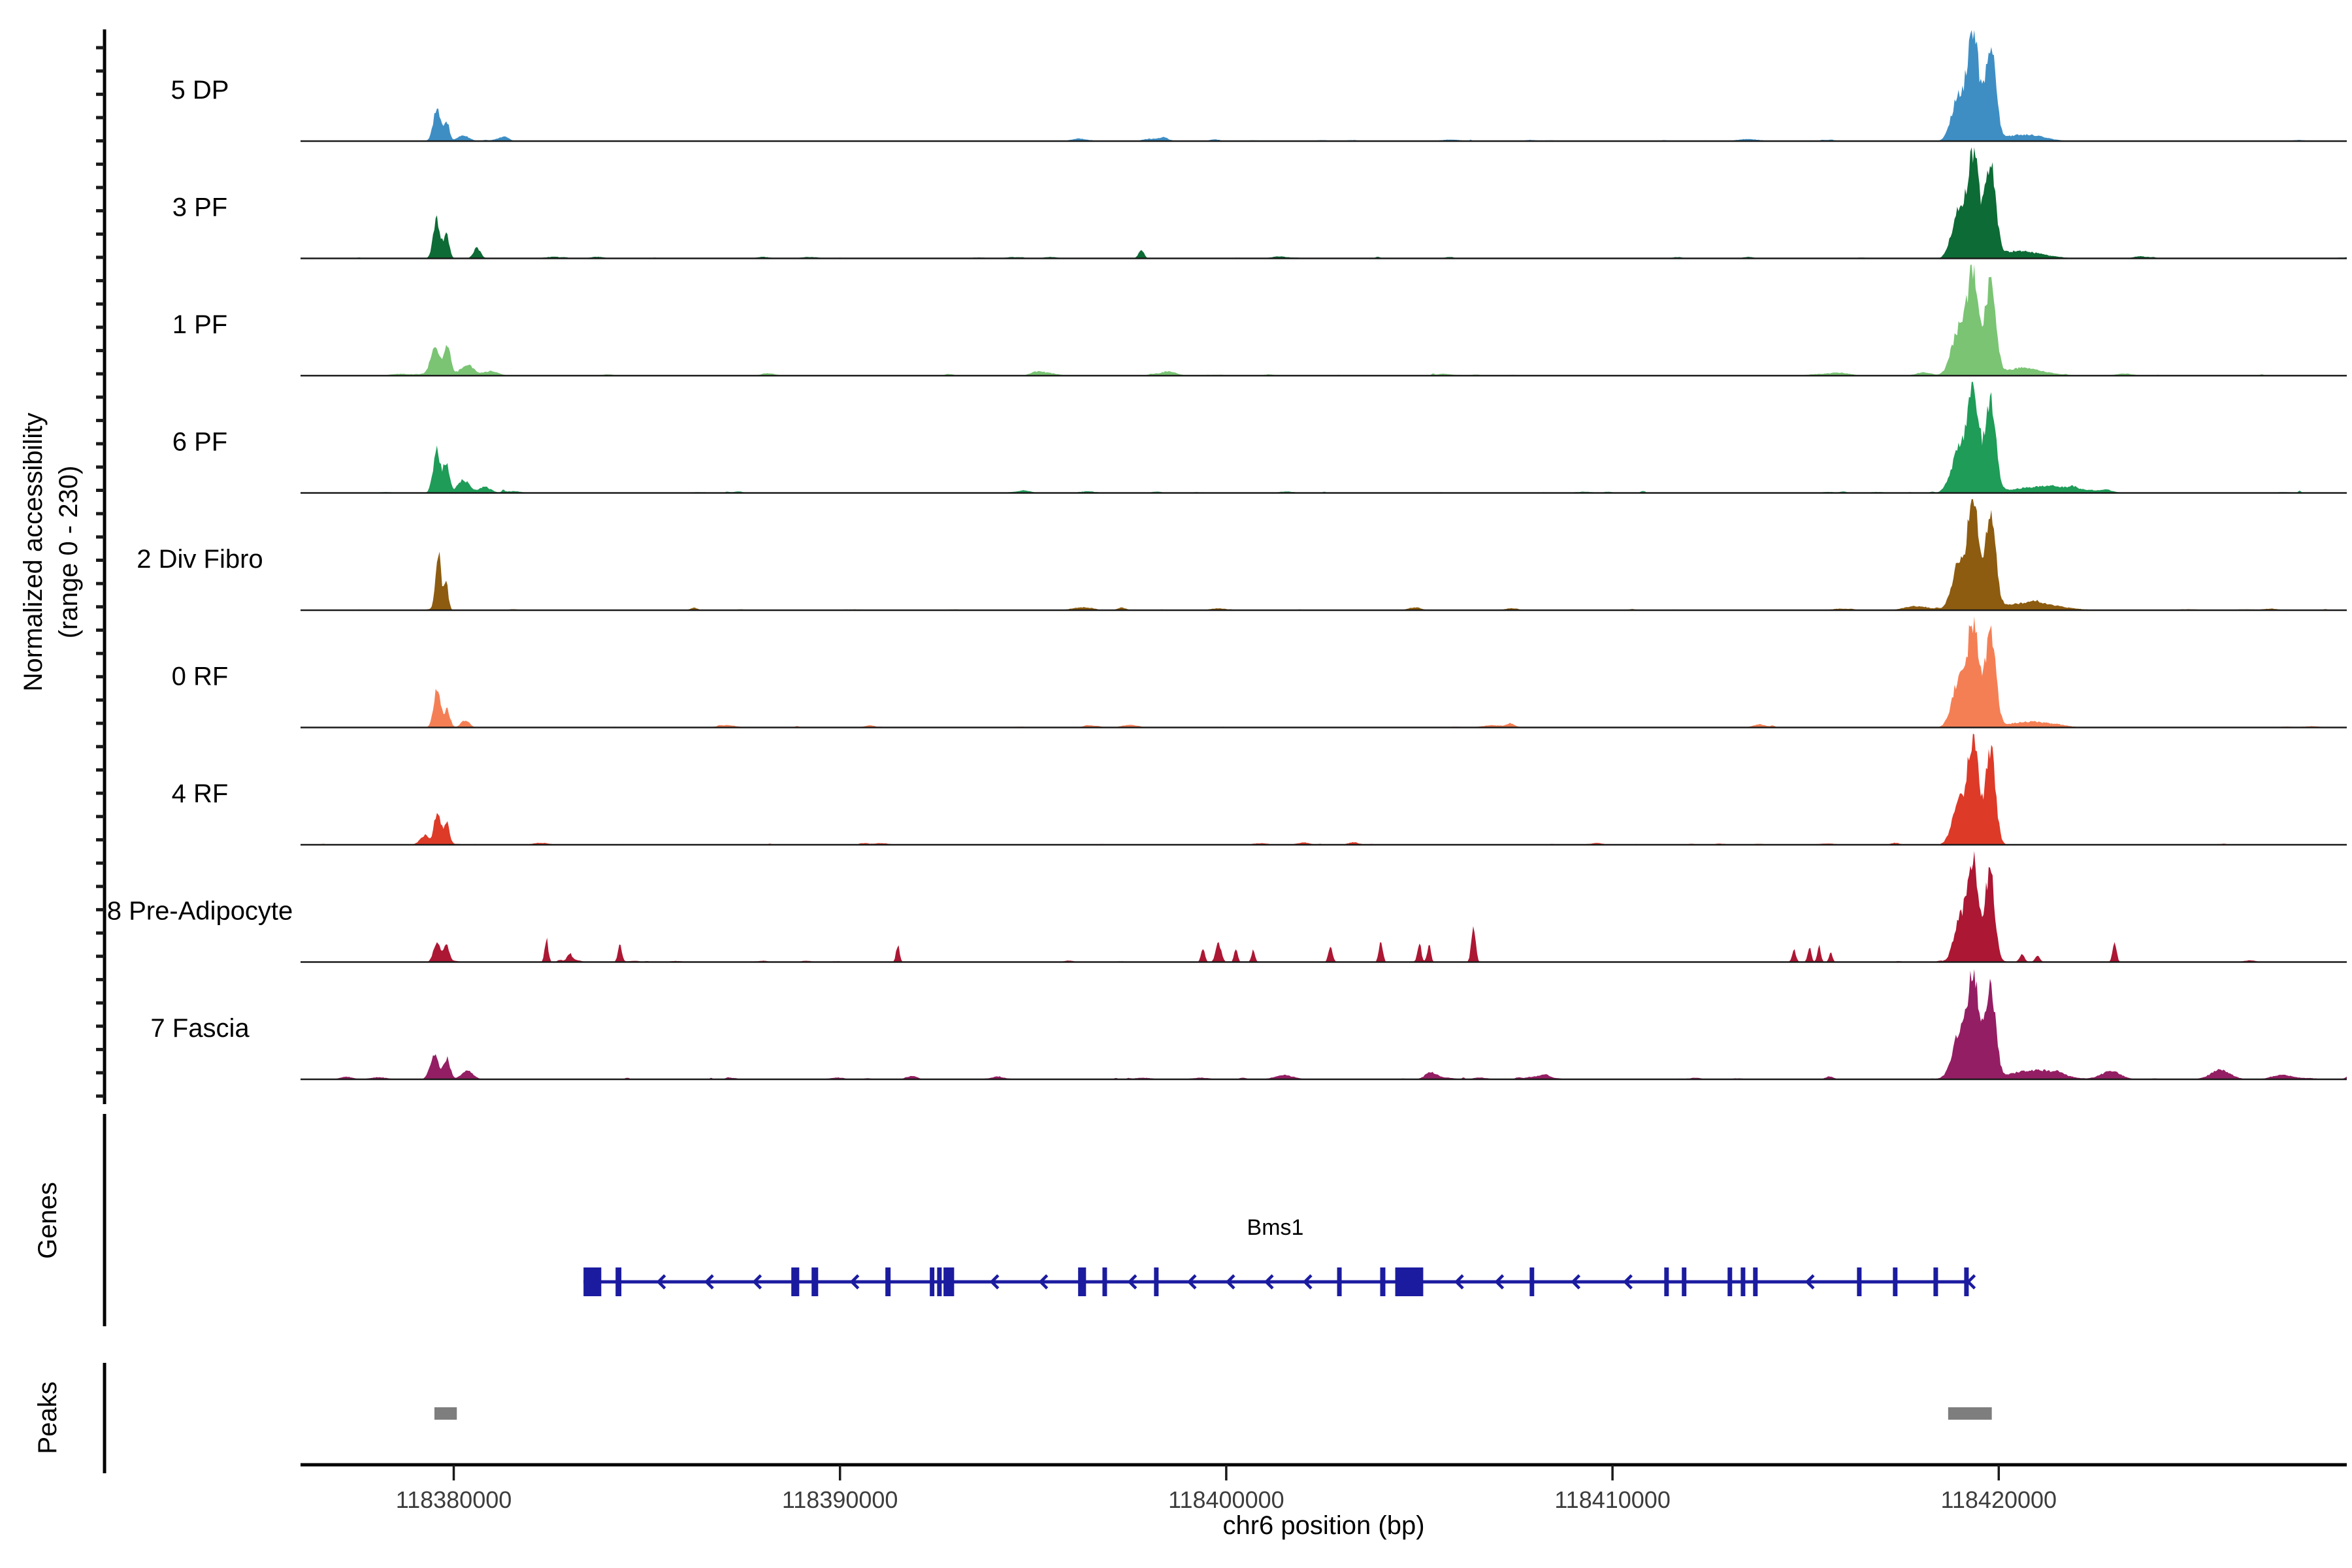 The width and height of the screenshot is (2352, 1568). Describe the element at coordinates (200, 911) in the screenshot. I see `track-label: 8 Pre-Adipocyte` at that location.